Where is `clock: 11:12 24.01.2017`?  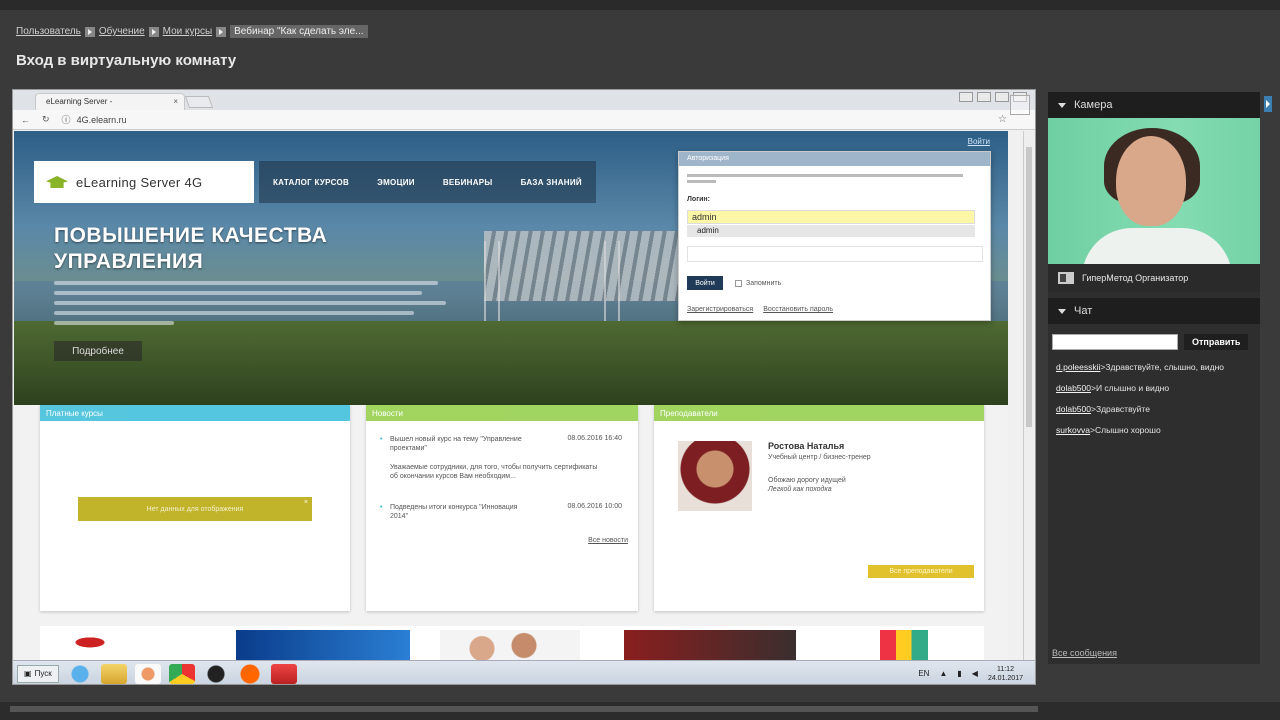
clock: 11:12 24.01.2017 is located at coordinates (1005, 674).